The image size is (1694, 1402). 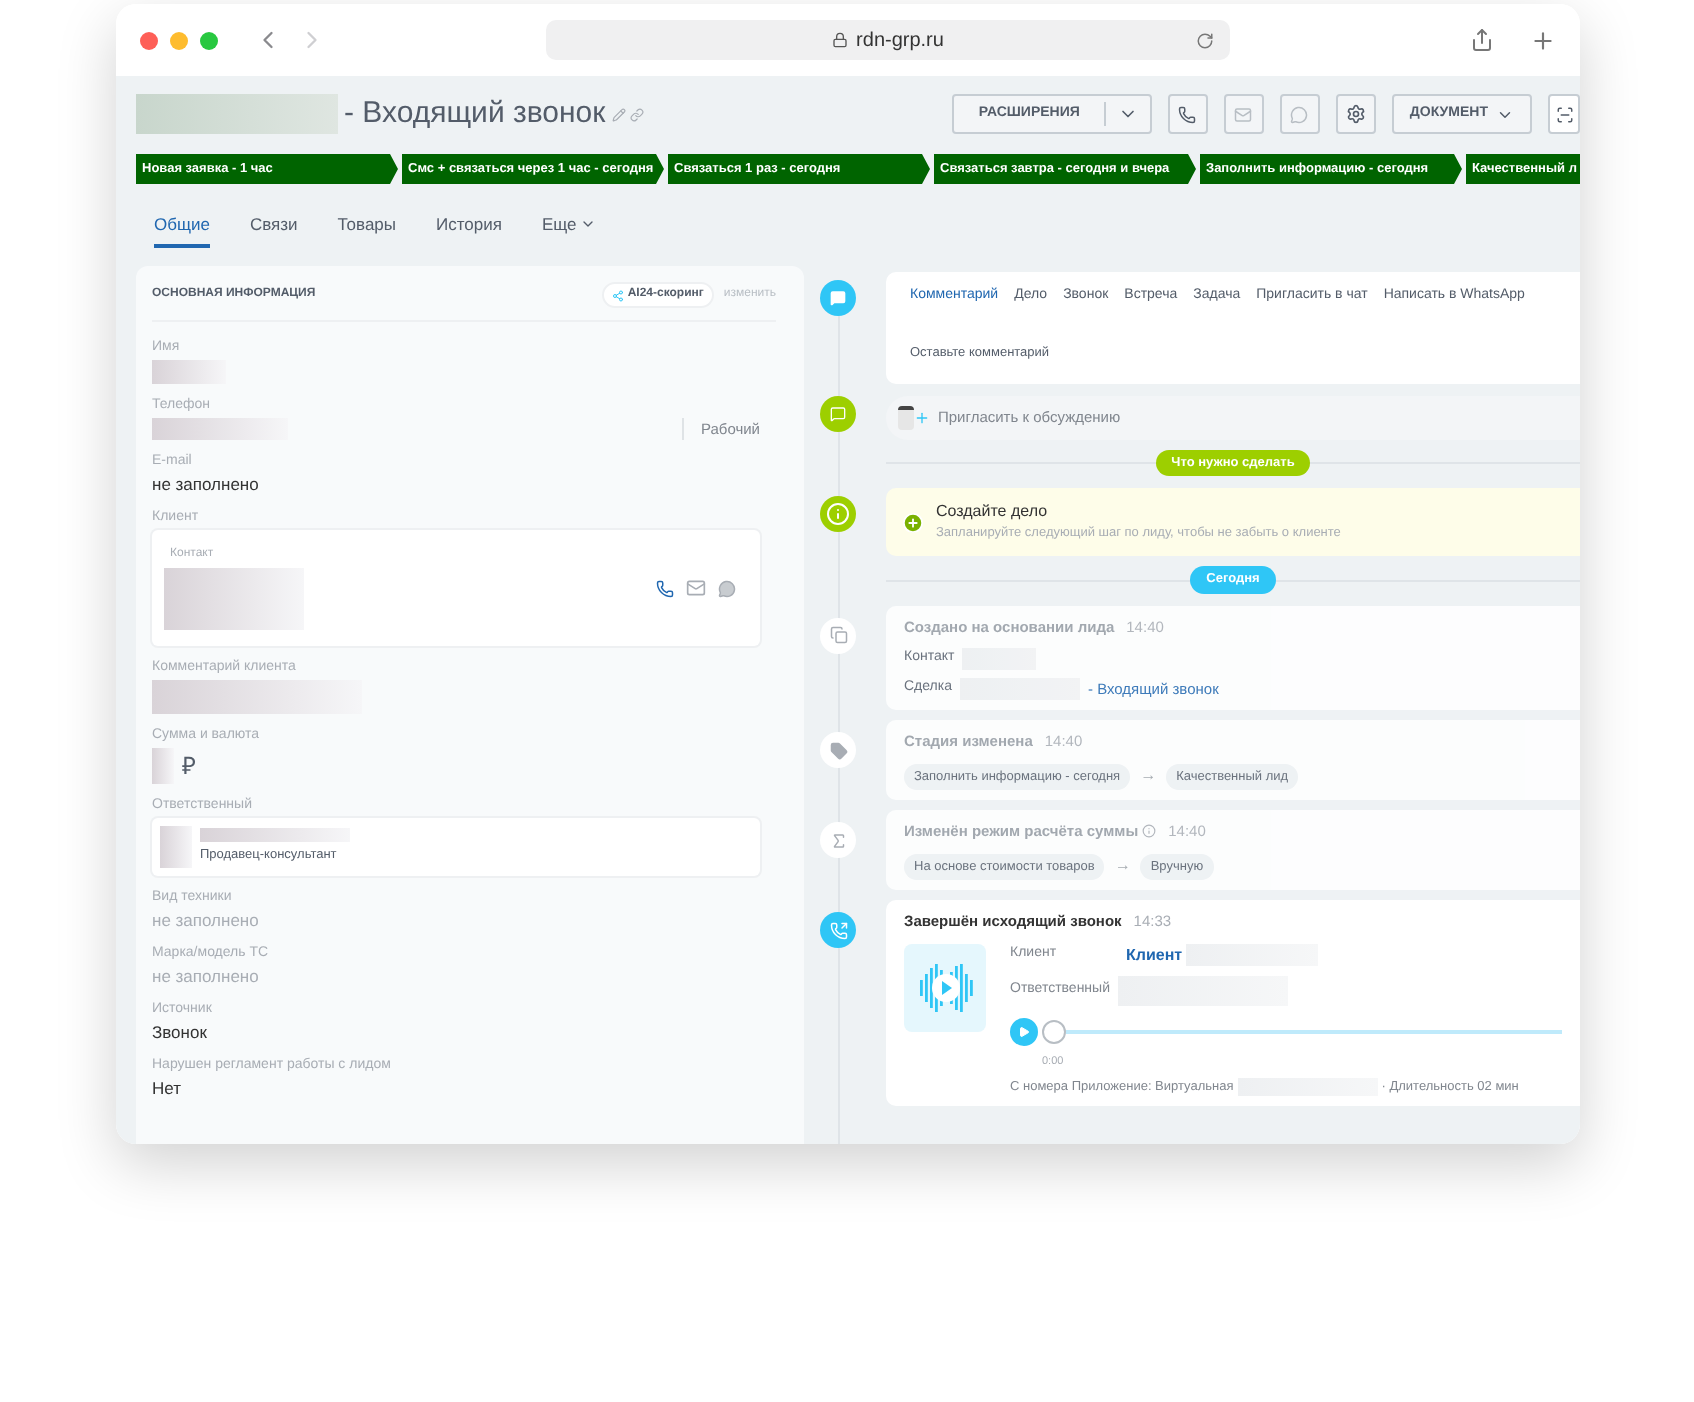 I want to click on close-window-icon, so click(x=149, y=40).